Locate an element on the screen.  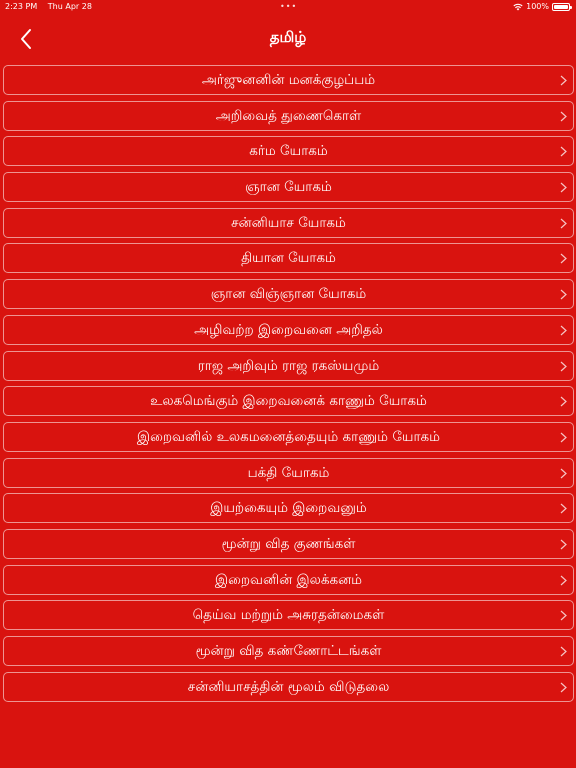
chapter-label: மூன்று வித கண்ணோட்டங்கள் is located at coordinates (288, 651).